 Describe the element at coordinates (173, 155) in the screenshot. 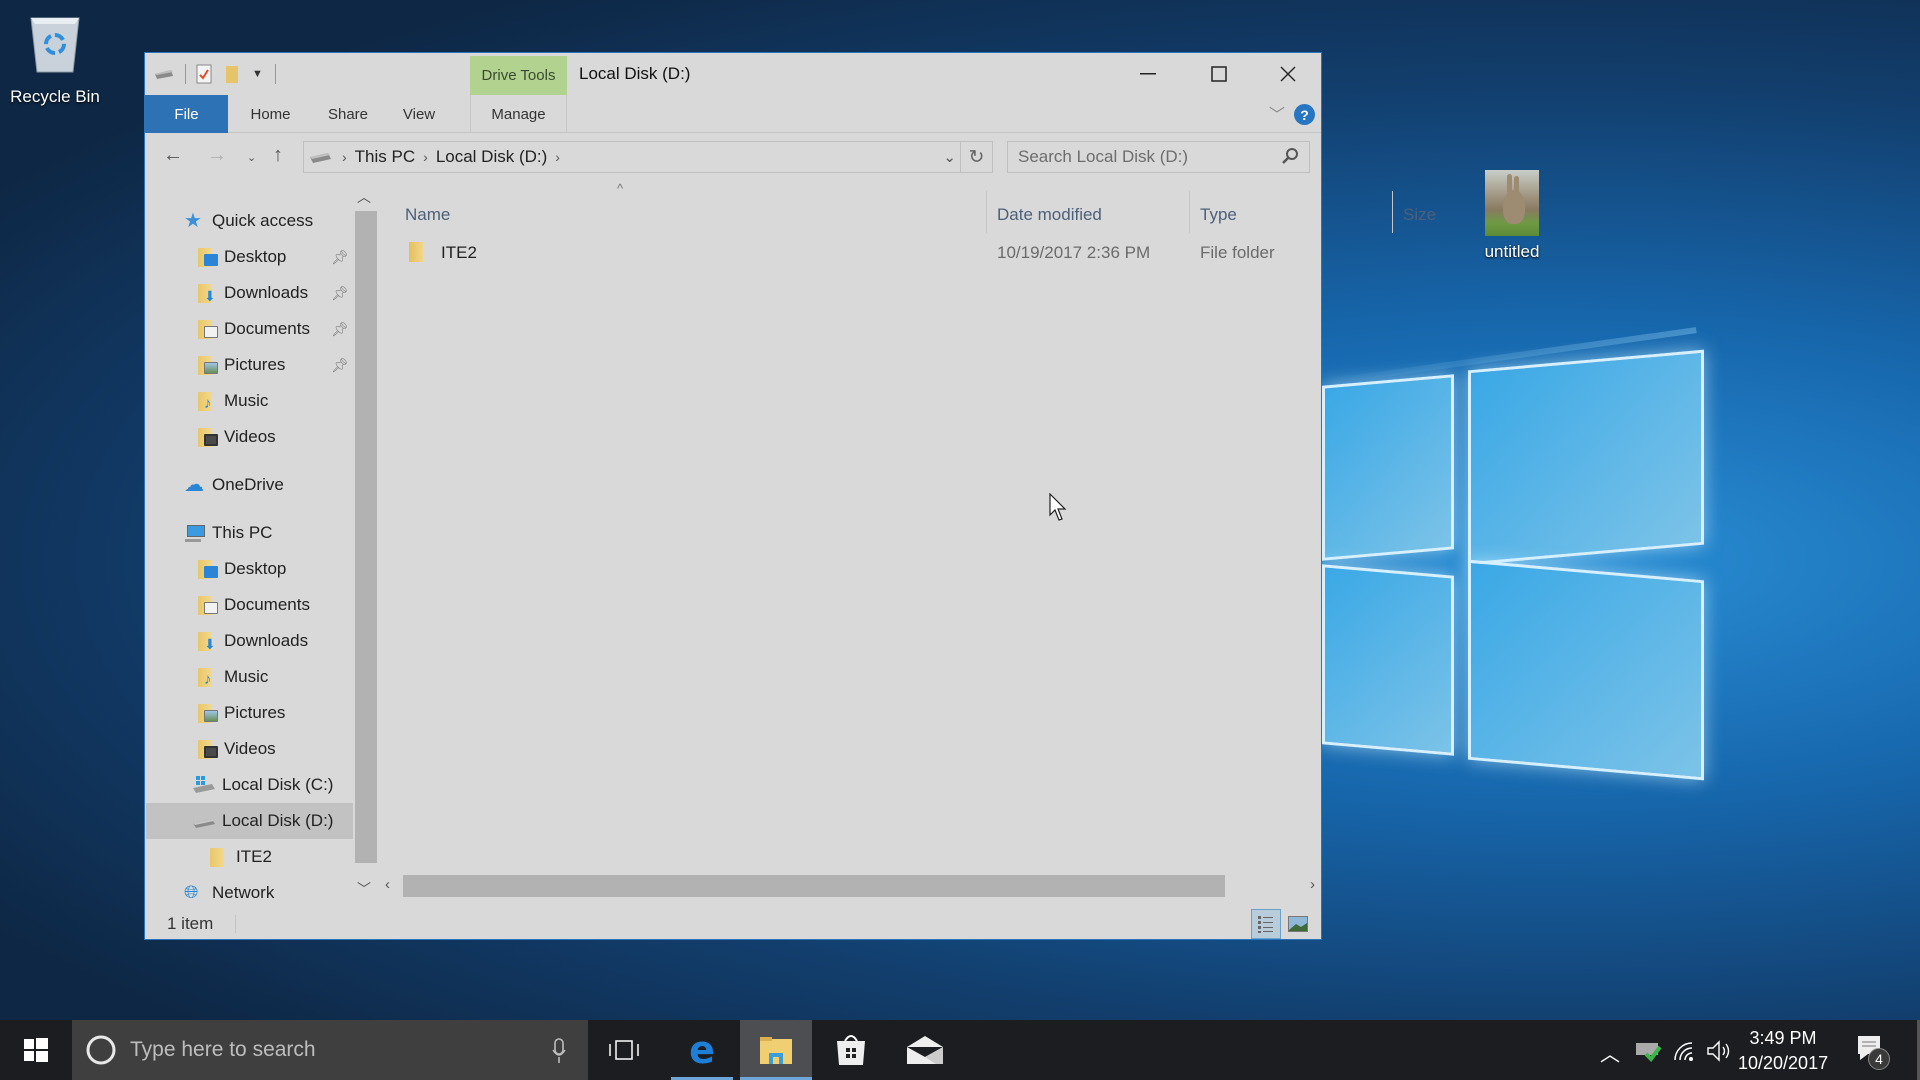

I see `back-arrow-icon: ←` at that location.